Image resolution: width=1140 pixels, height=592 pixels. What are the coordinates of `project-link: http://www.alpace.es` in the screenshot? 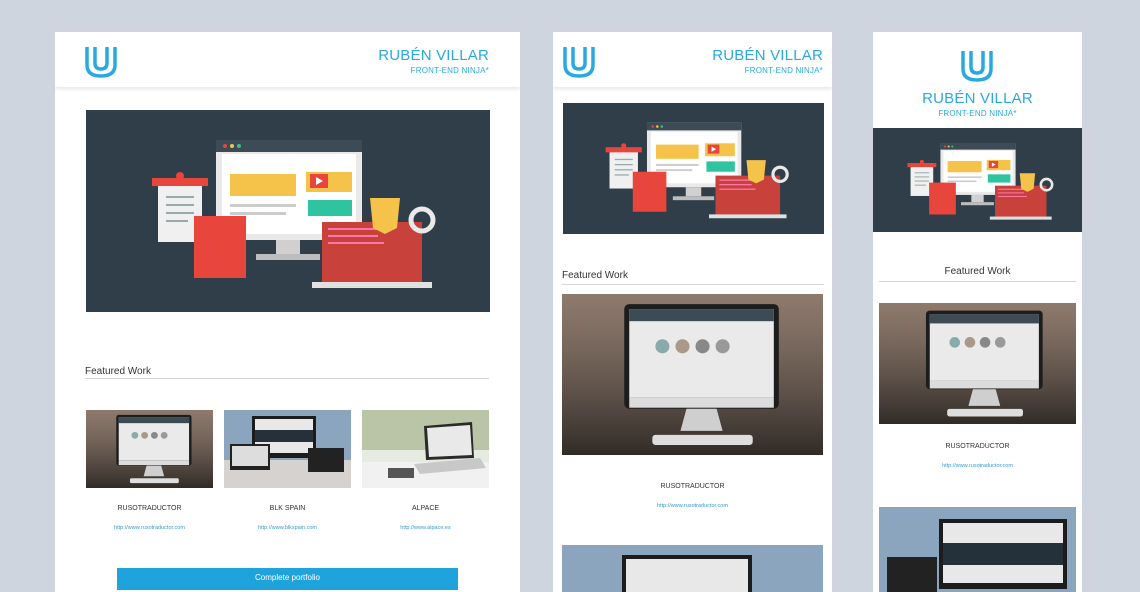 It's located at (425, 528).